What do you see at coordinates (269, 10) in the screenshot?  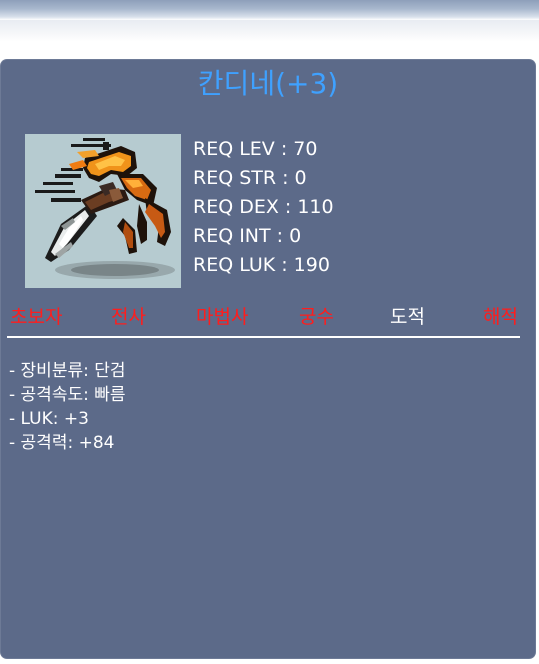 I see `window-top-bar` at bounding box center [269, 10].